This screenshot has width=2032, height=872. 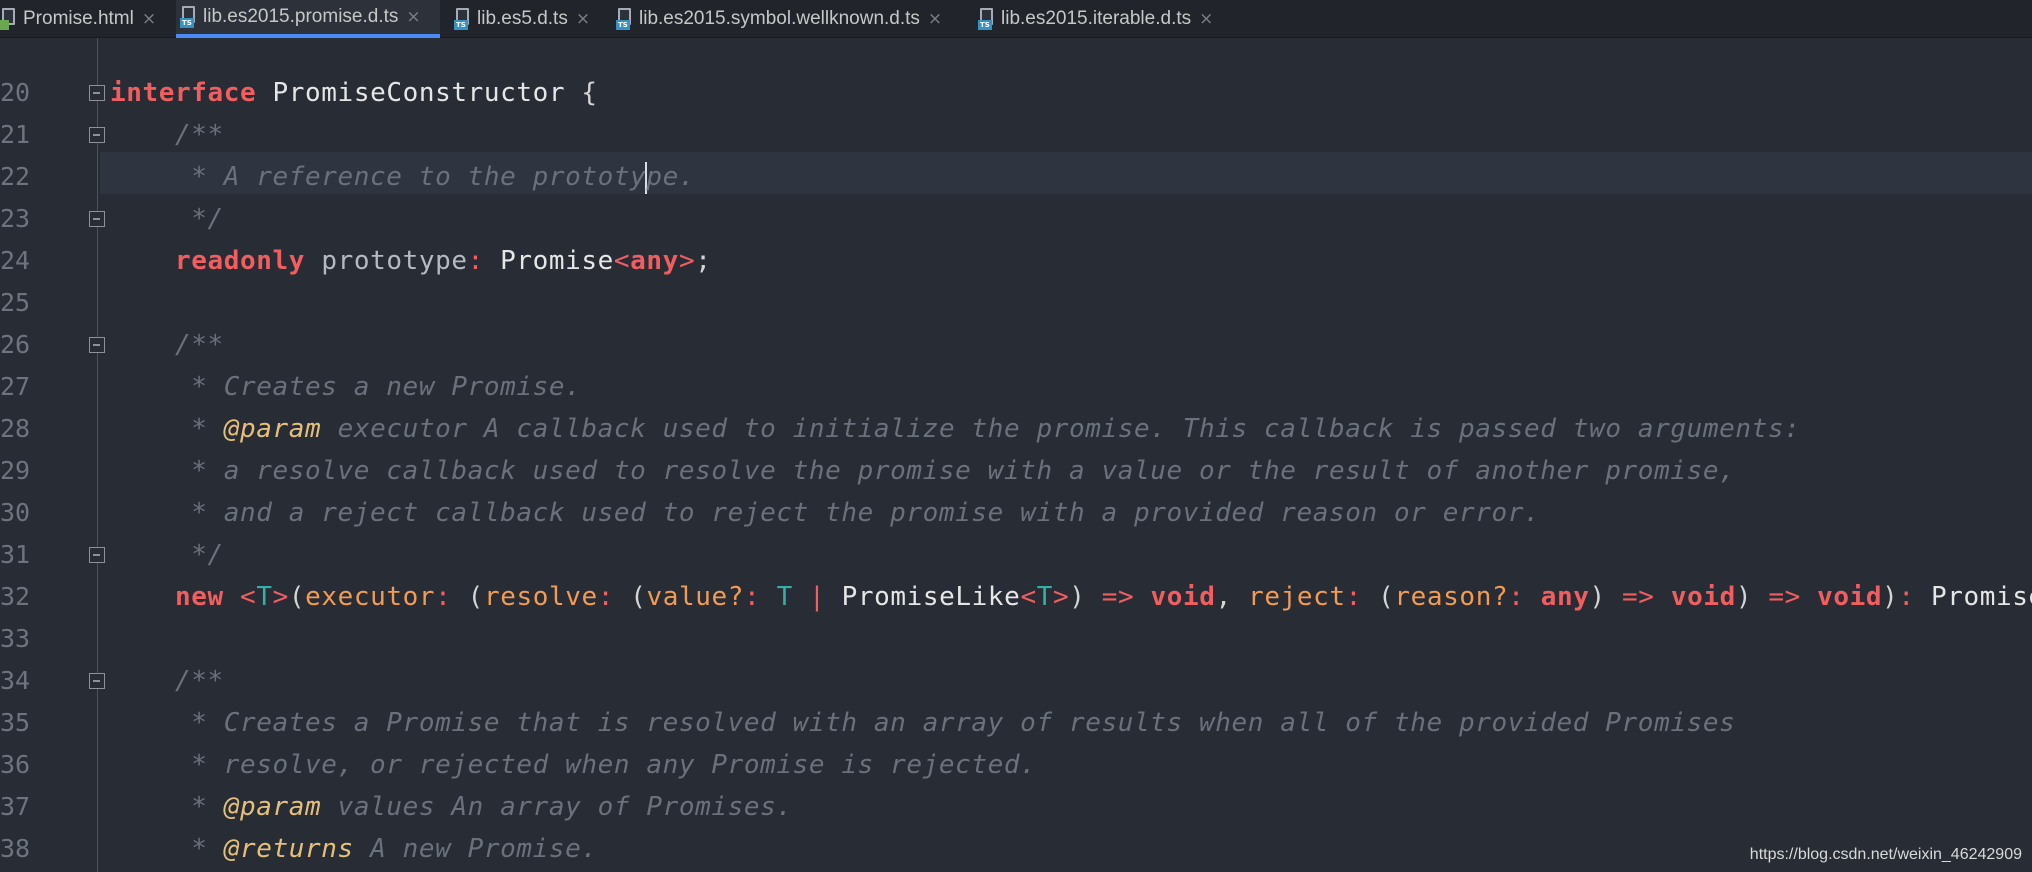 What do you see at coordinates (1016, 698) in the screenshot?
I see `code-line: 35 /**` at bounding box center [1016, 698].